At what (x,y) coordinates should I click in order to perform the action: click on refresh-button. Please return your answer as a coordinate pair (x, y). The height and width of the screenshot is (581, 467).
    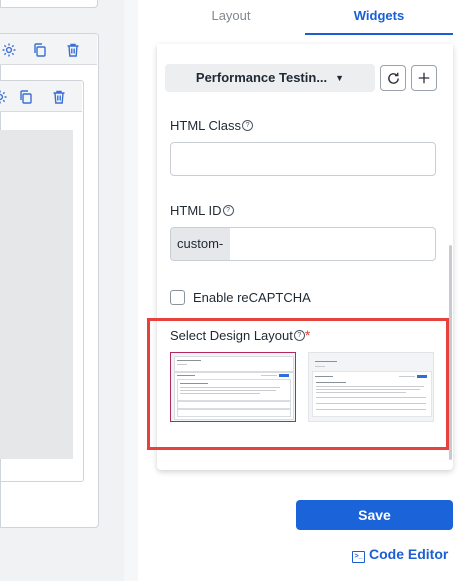
    Looking at the image, I should click on (393, 78).